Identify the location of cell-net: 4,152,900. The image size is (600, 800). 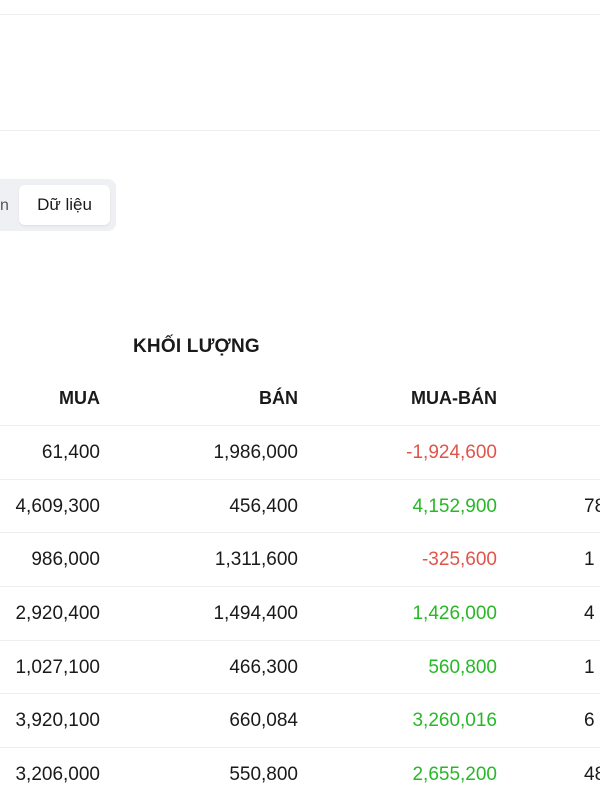
(454, 506).